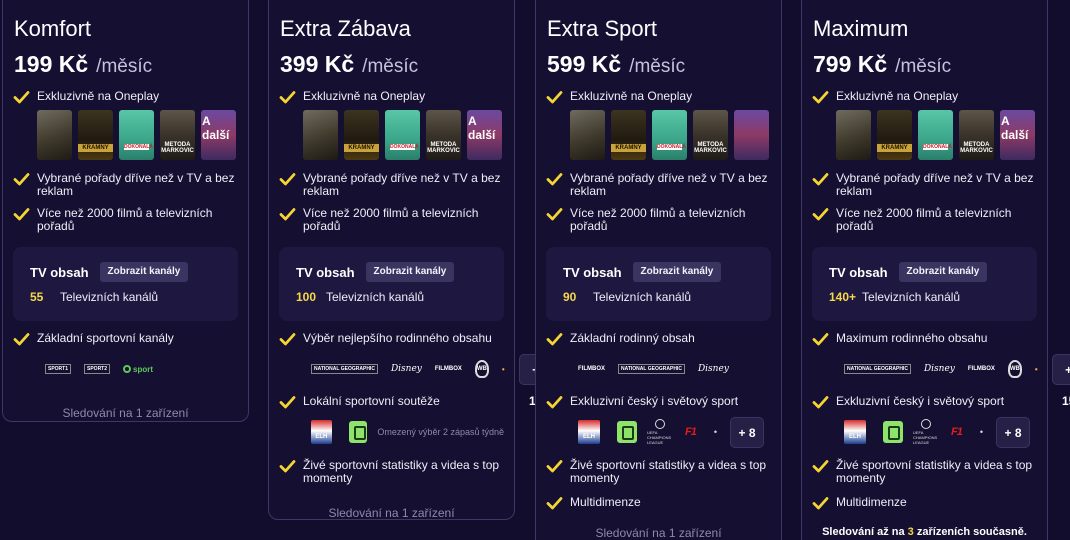 The image size is (1070, 540). Describe the element at coordinates (924, 66) in the screenshot. I see `price-row: 799 Kč /měsíc` at that location.